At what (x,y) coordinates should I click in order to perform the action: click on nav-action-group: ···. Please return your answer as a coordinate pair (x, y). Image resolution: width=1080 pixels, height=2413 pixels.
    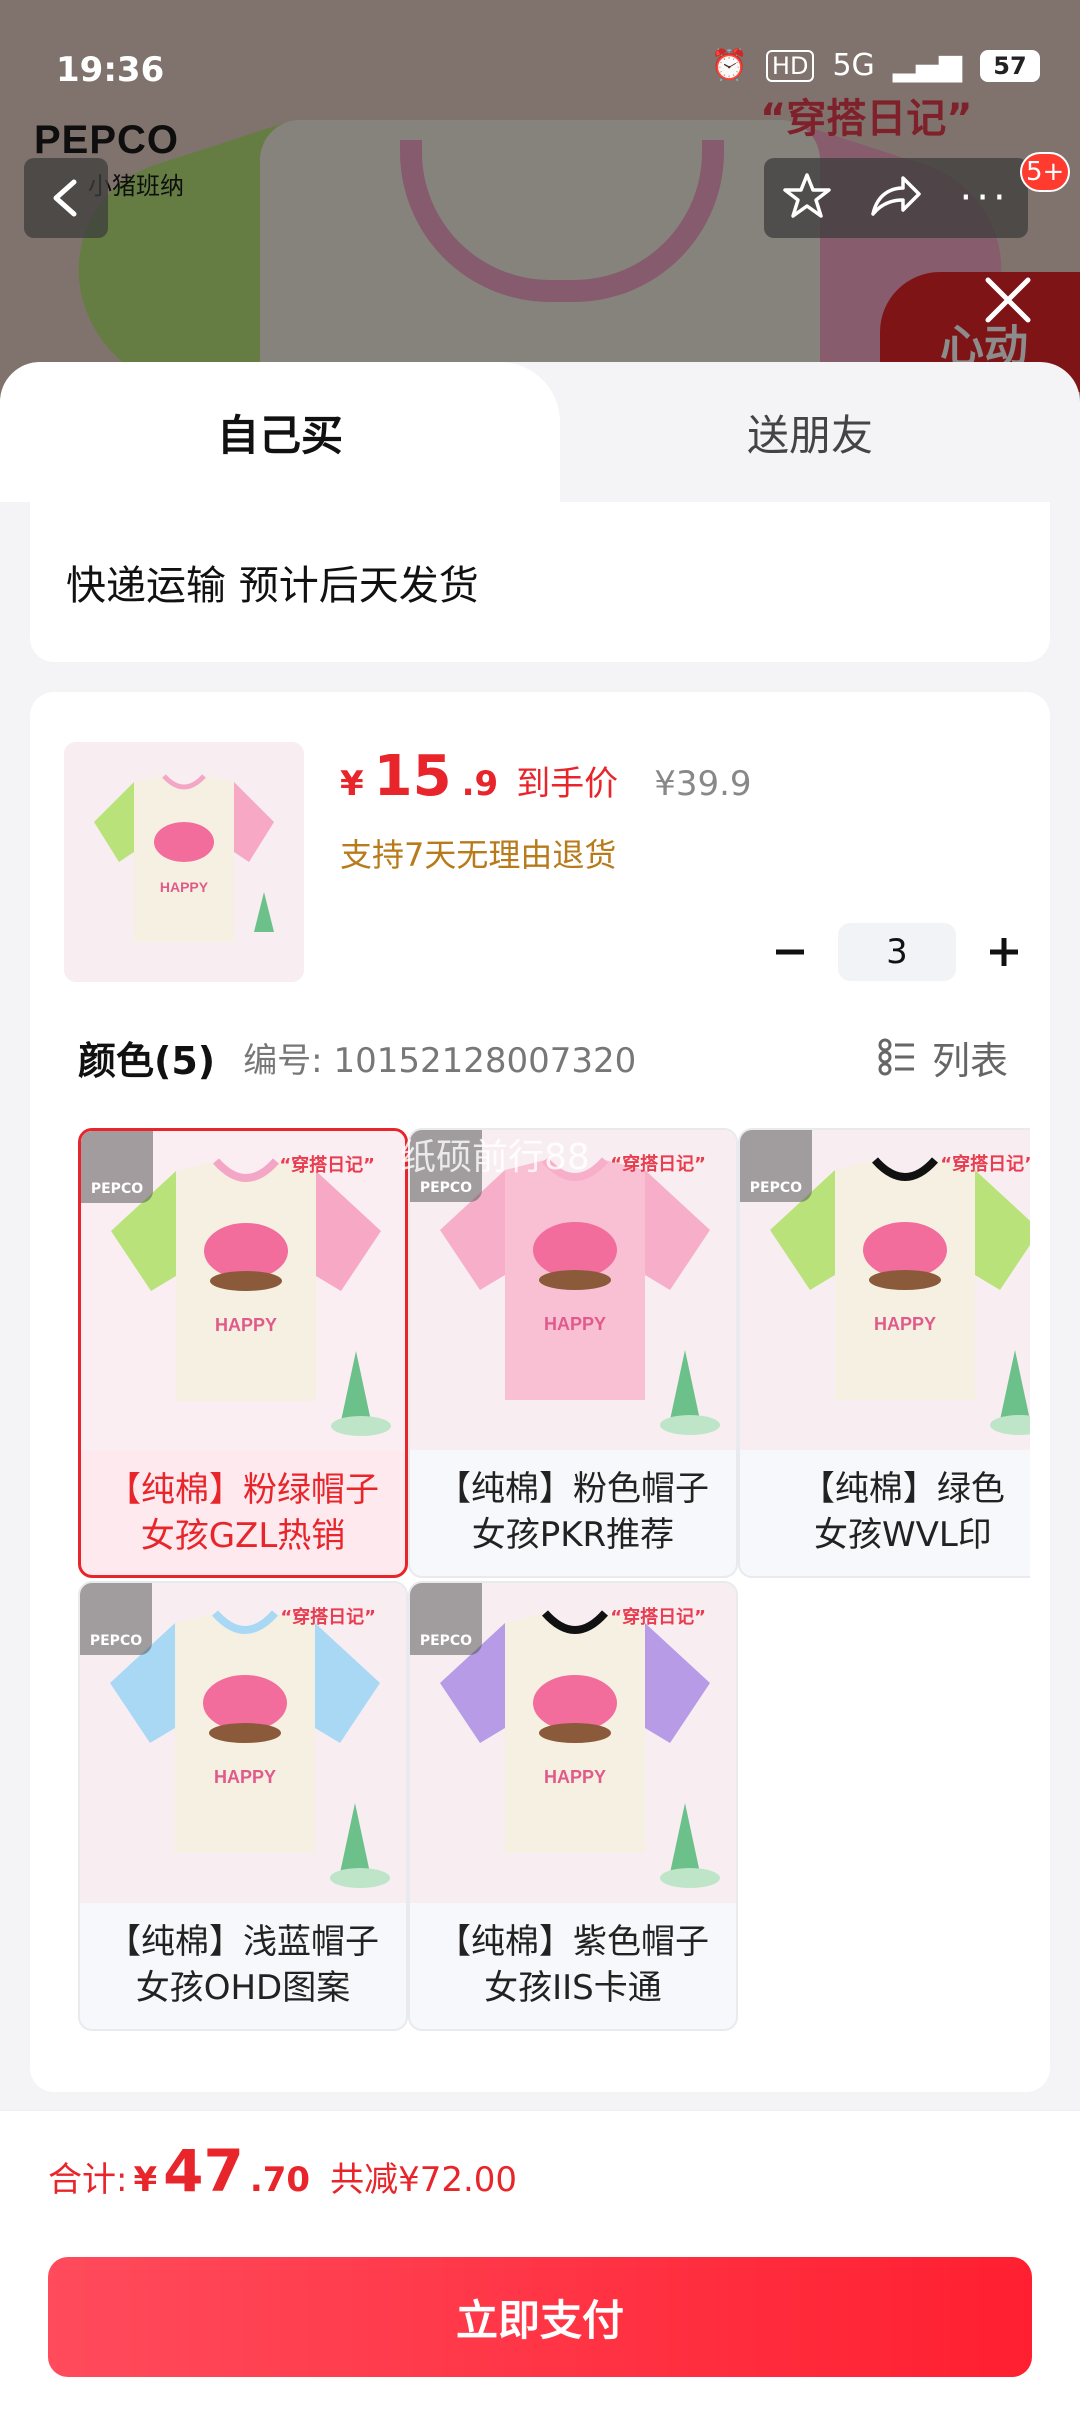
    Looking at the image, I should click on (896, 198).